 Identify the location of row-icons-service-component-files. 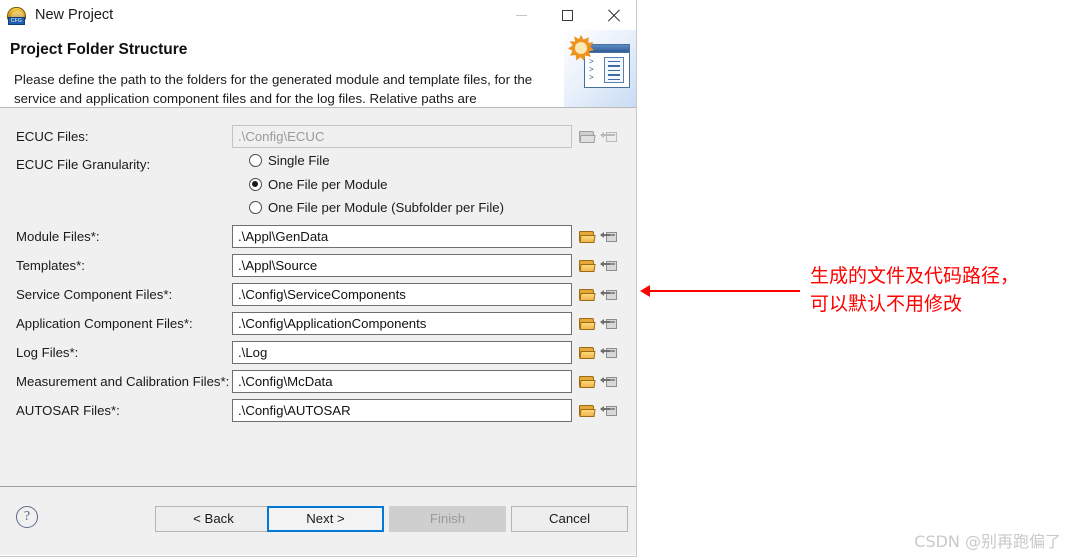
(598, 294).